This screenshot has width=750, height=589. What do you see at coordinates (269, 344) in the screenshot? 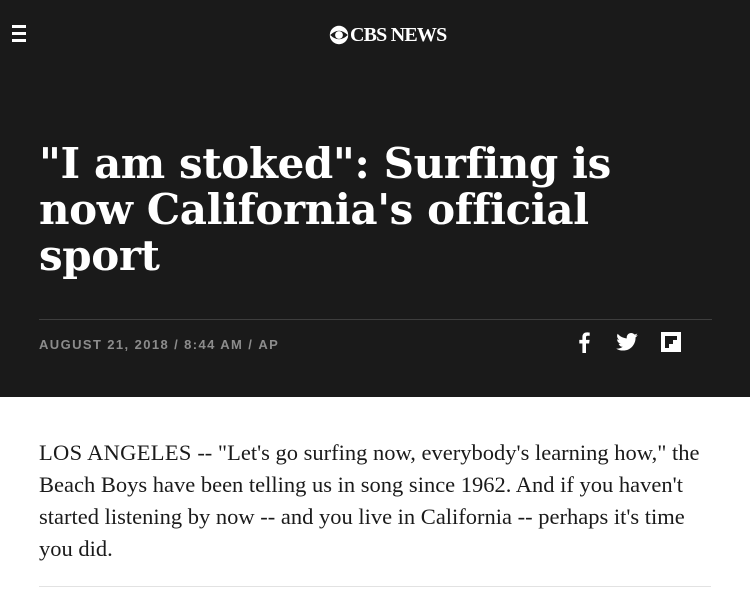
I see `article-source: AP` at bounding box center [269, 344].